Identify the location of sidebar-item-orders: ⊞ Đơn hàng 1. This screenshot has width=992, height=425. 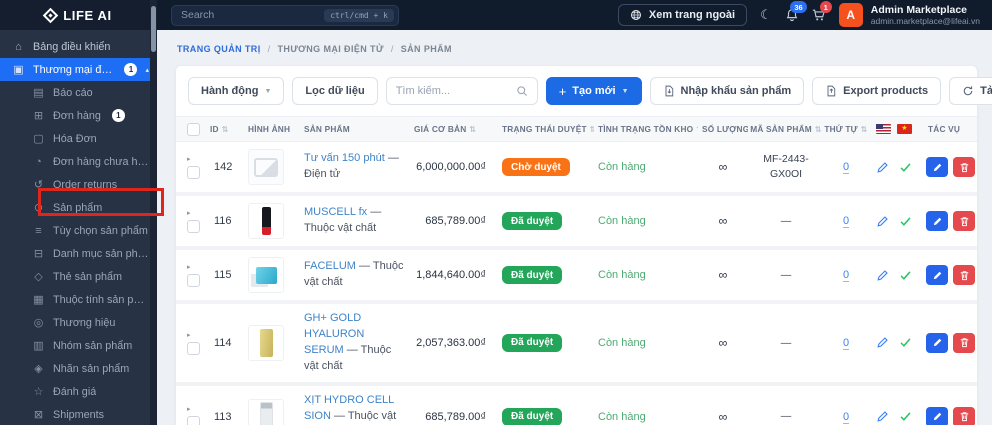
(78, 115).